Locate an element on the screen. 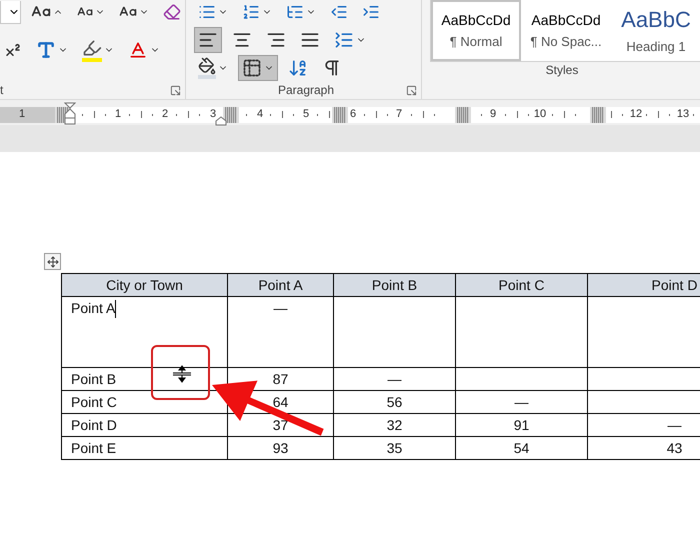  ruler-number: 3 is located at coordinates (213, 114).